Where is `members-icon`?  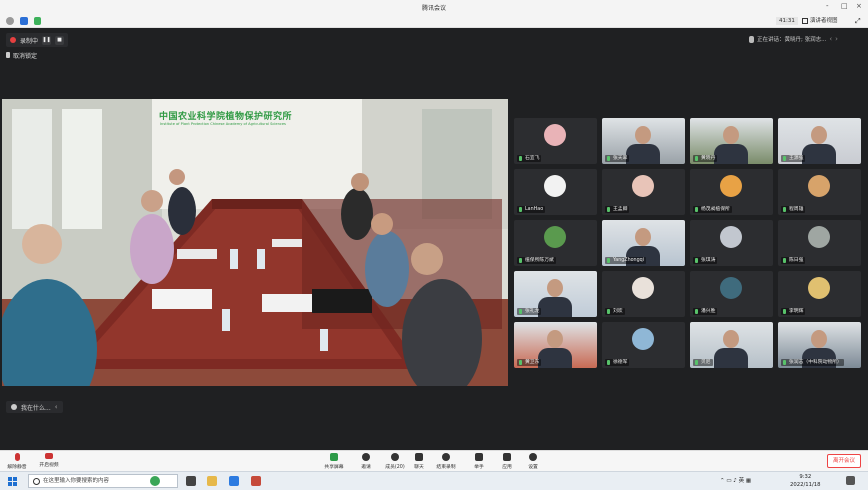
members-icon is located at coordinates (395, 457).